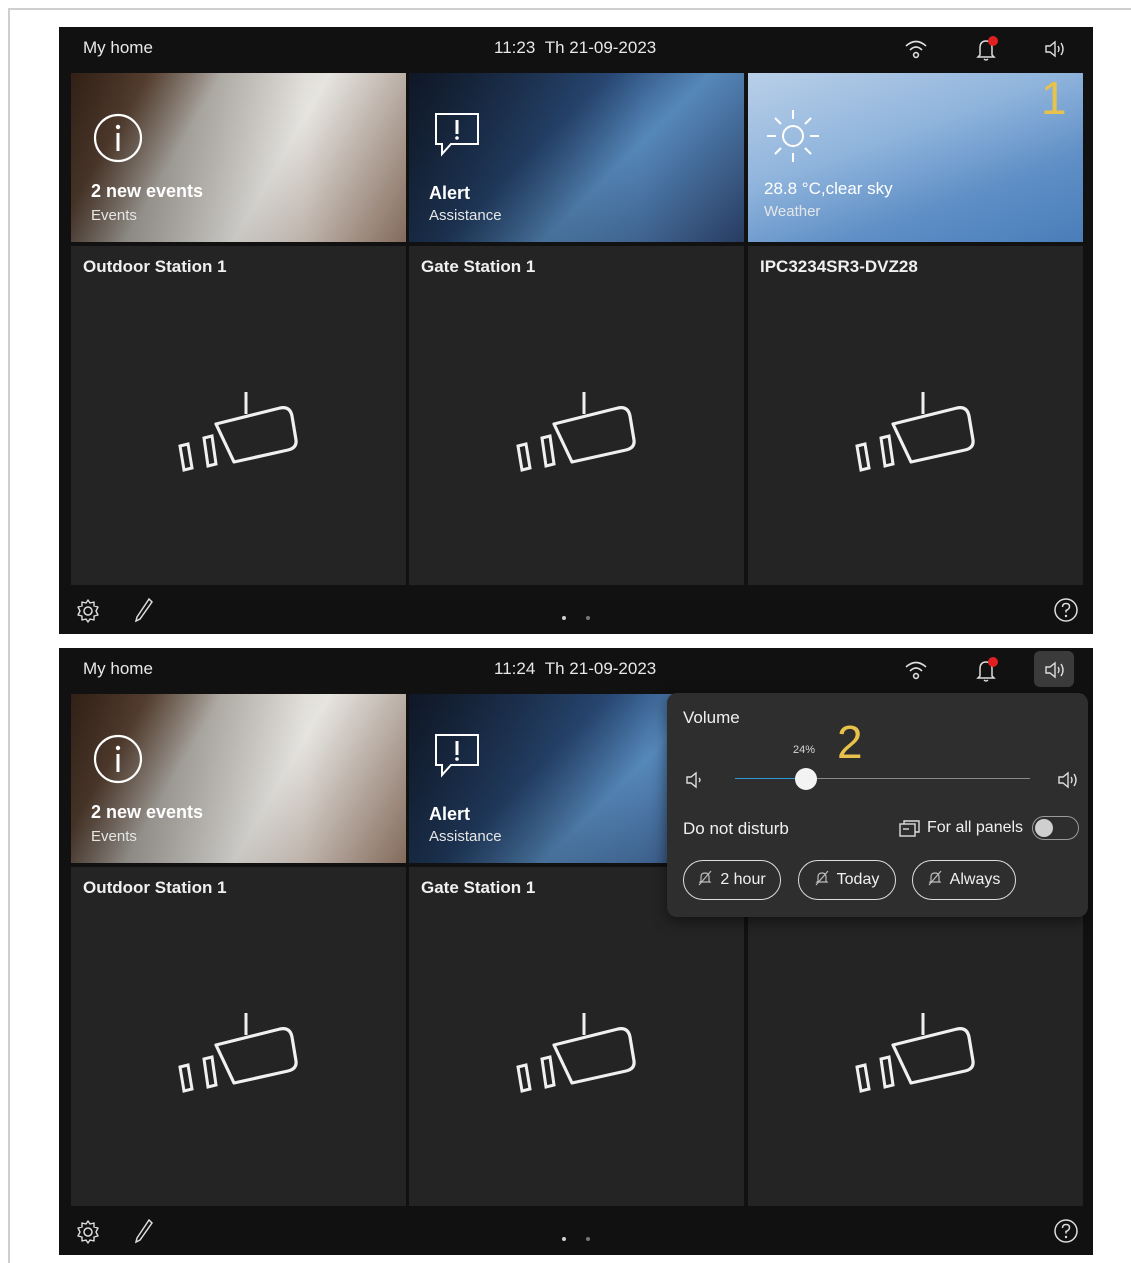 The height and width of the screenshot is (1263, 1131). I want to click on top-bar: My home 11:23 Th 21-09-2023, so click(576, 49).